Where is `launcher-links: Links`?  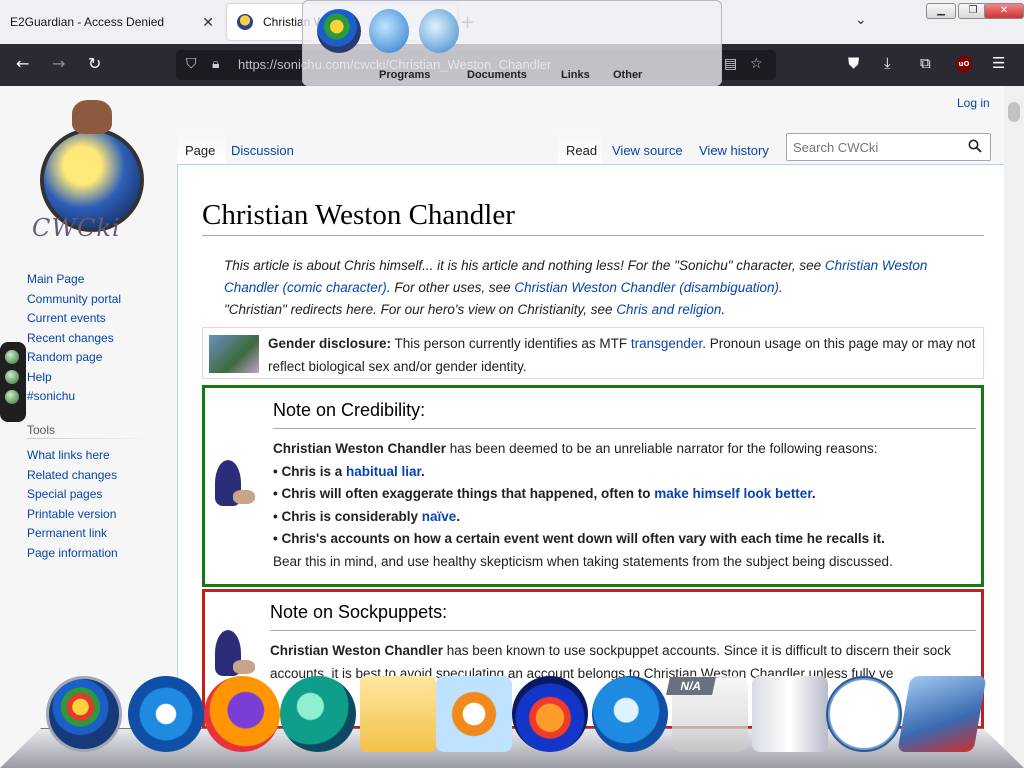 launcher-links: Links is located at coordinates (575, 75).